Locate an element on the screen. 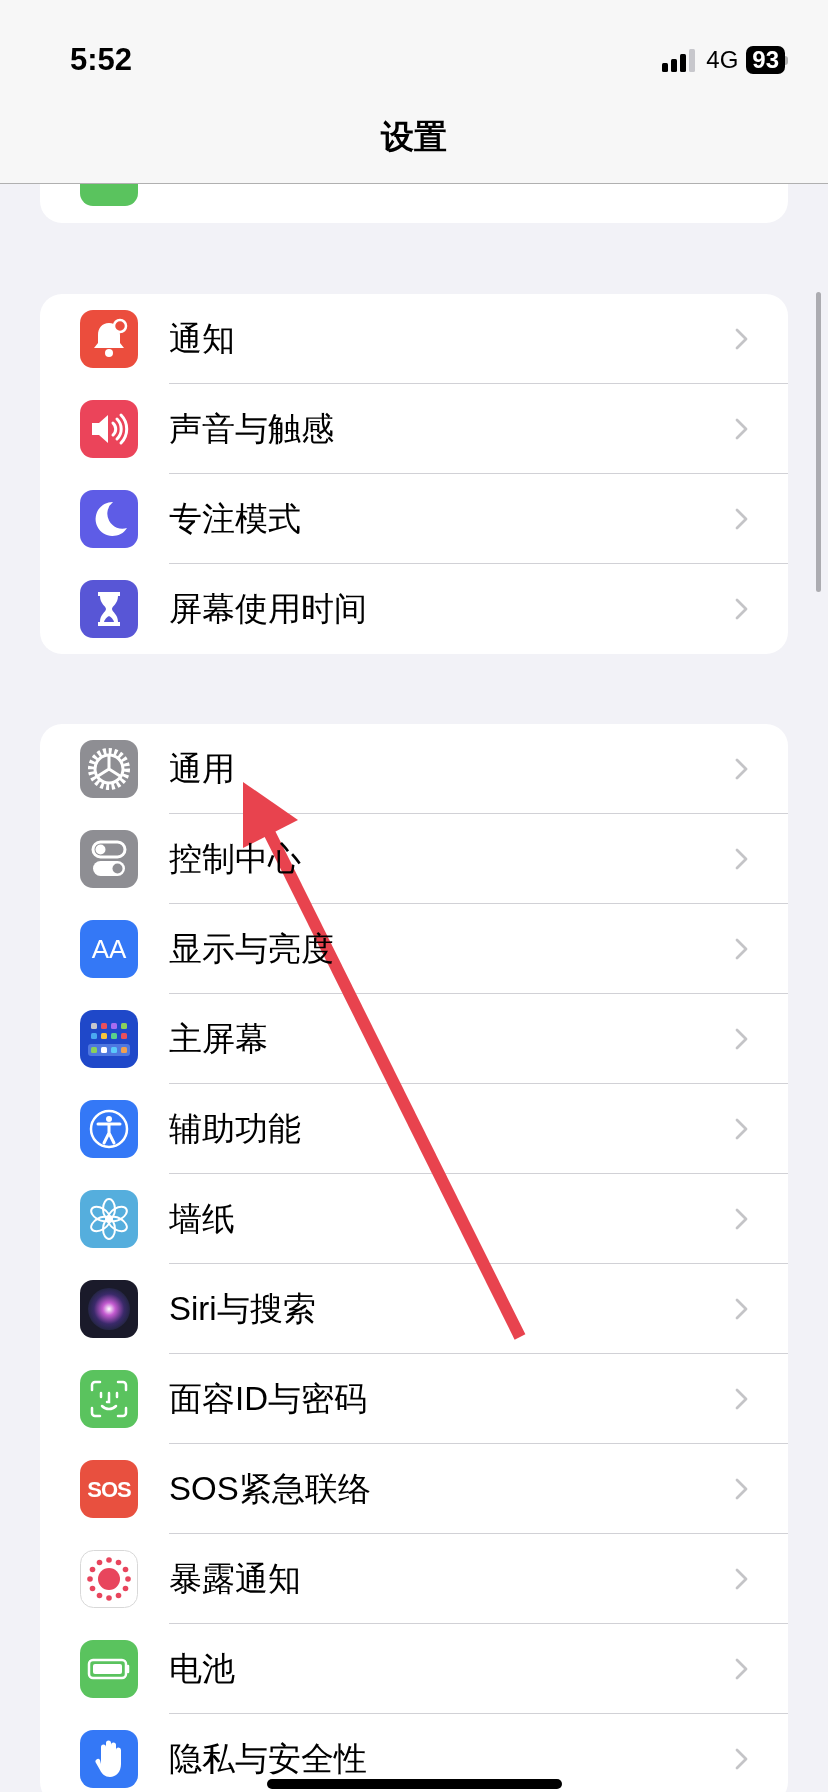 Image resolution: width=828 pixels, height=1792 pixels. icon-label: SOS is located at coordinates (109, 1489).